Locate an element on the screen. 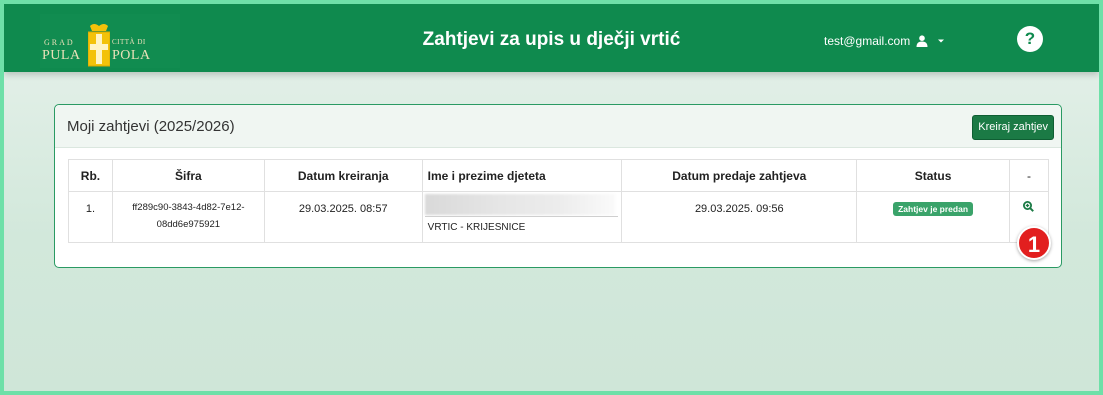  col-header-datum-predaje: Datum predaje zahtjeva is located at coordinates (739, 175).